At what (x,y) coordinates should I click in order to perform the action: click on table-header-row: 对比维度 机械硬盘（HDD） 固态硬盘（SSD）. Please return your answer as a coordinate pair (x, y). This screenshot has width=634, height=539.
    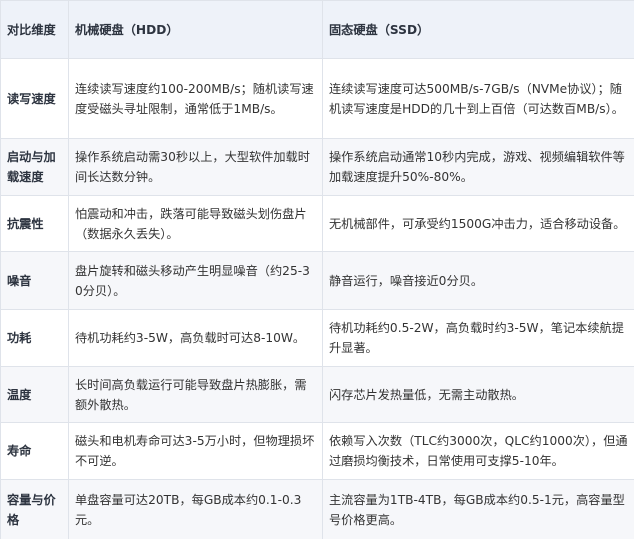
    Looking at the image, I should click on (317, 29).